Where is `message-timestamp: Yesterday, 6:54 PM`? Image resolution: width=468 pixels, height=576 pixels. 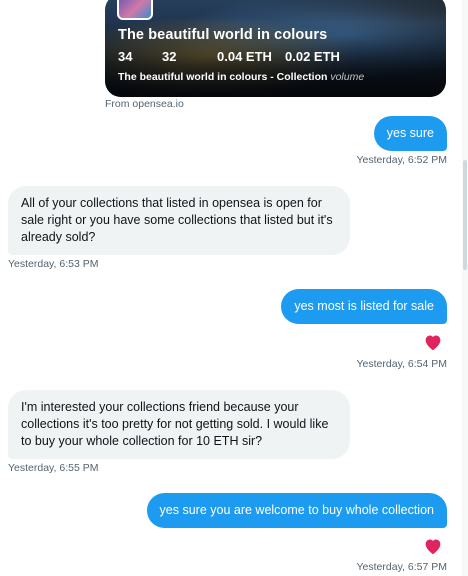
message-timestamp: Yesterday, 6:54 PM is located at coordinates (401, 364).